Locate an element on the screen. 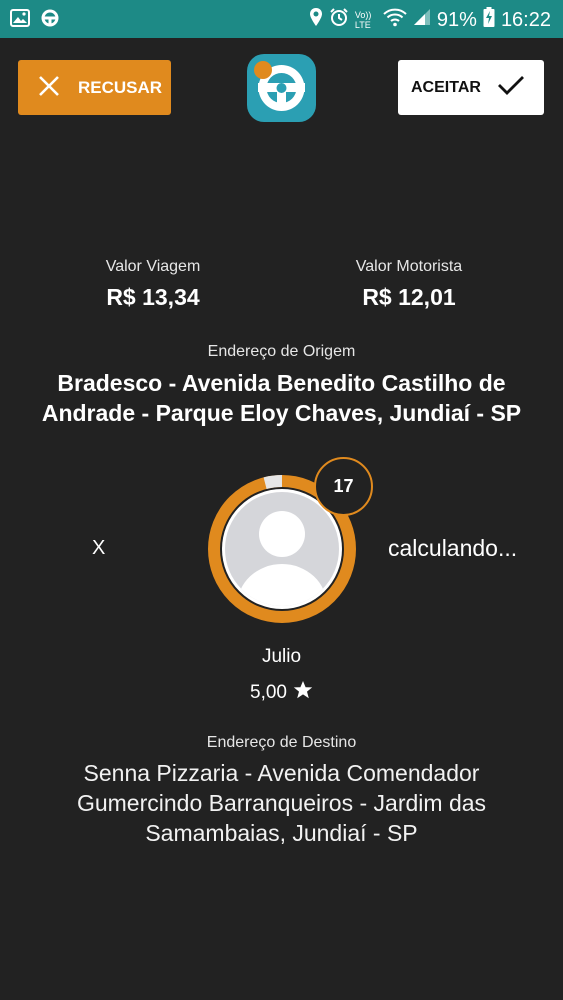  trip-value-amount: R$ 13,34 is located at coordinates (153, 297).